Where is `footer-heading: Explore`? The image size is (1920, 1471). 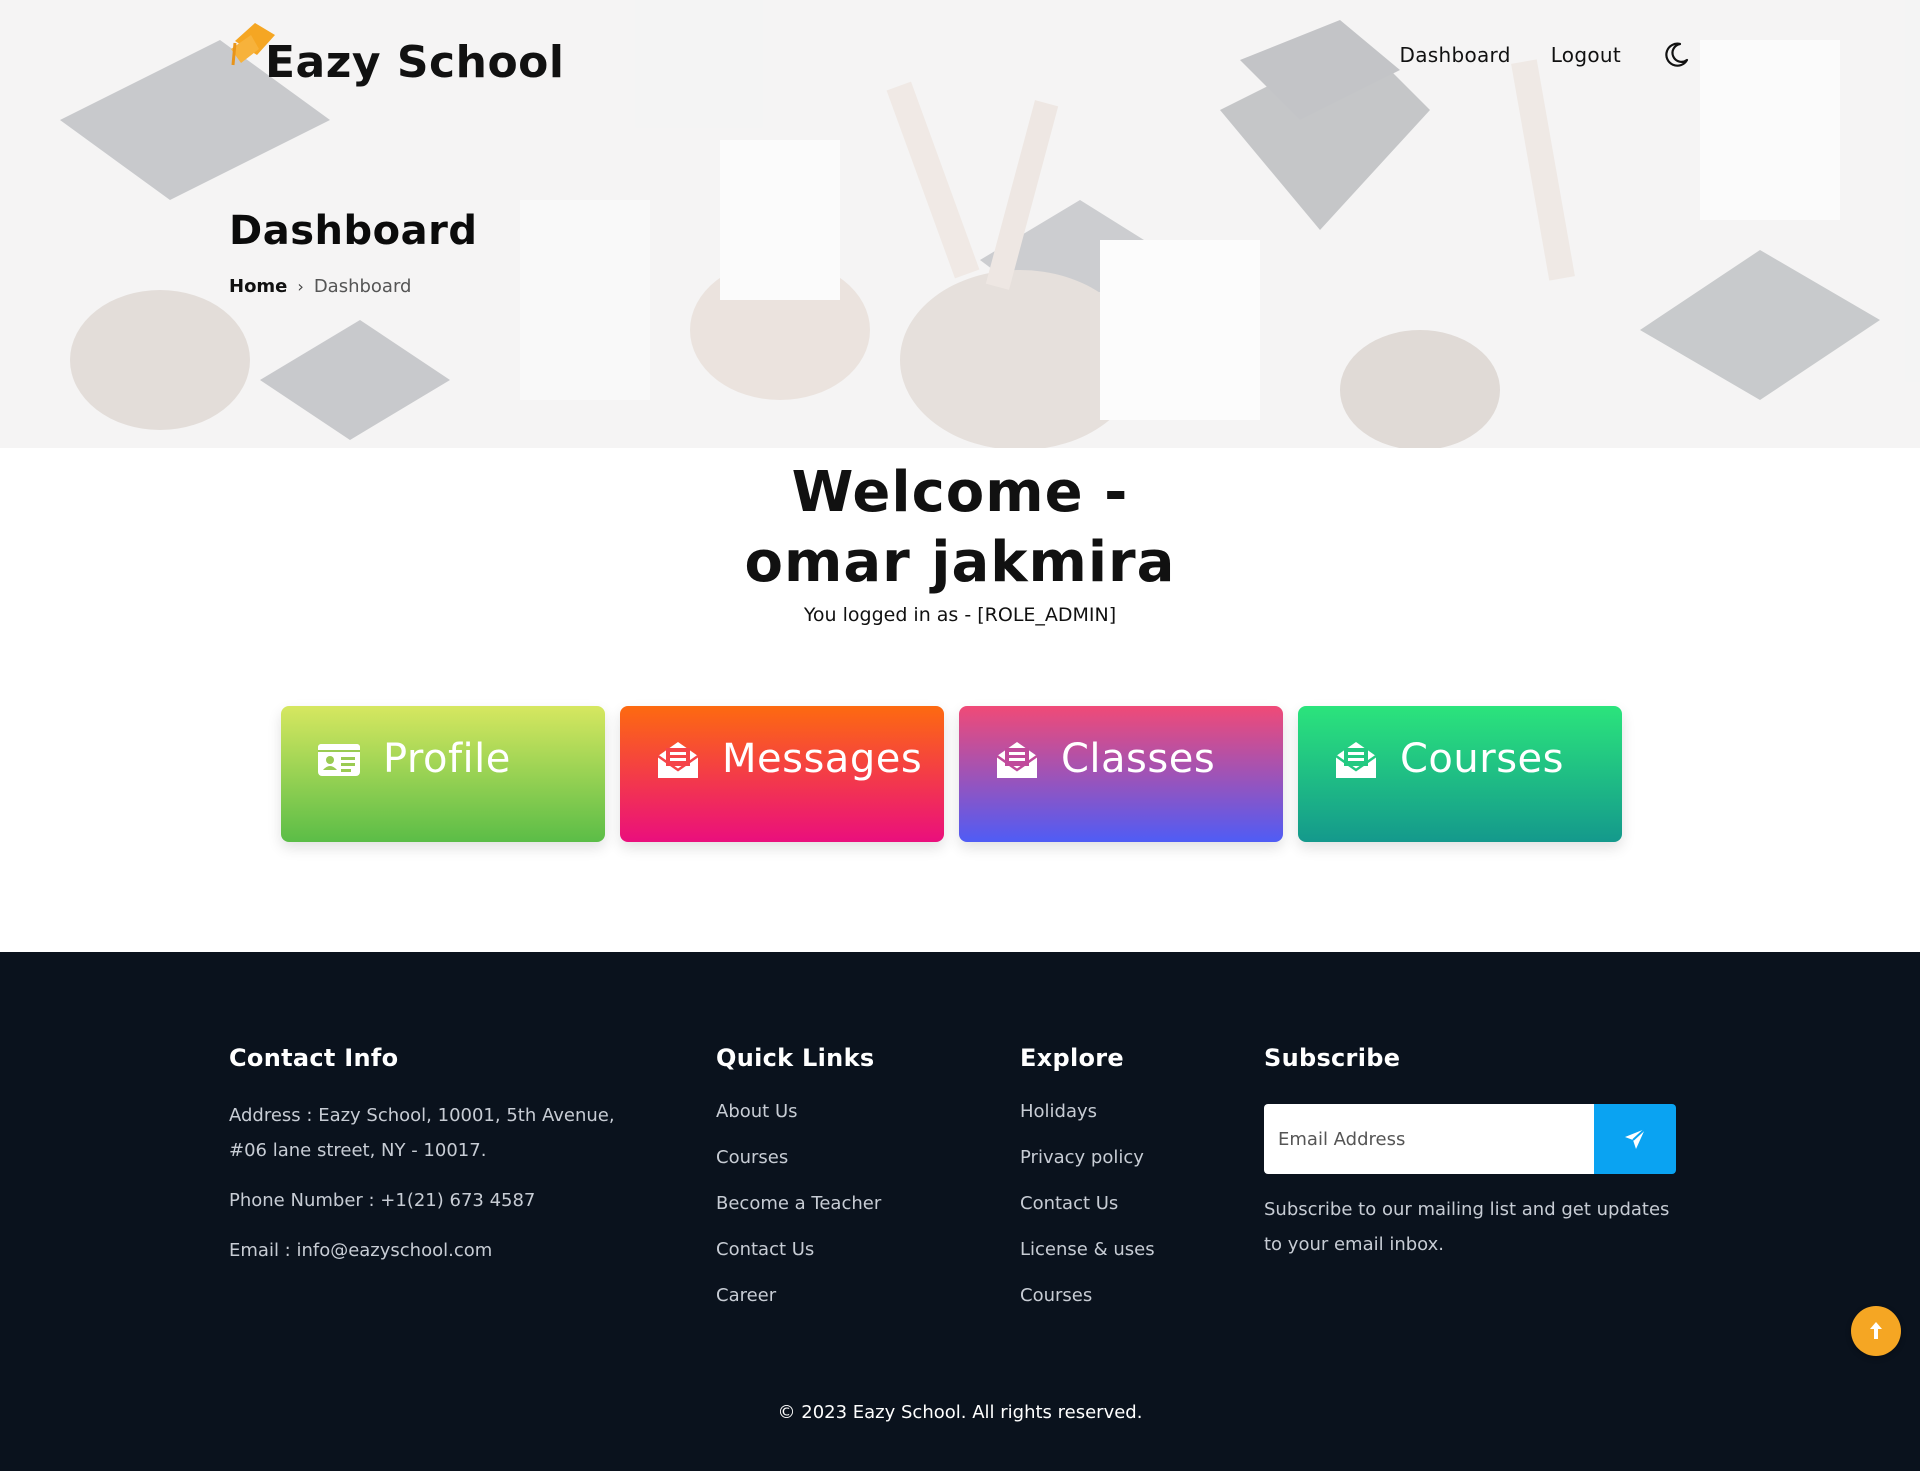
footer-heading: Explore is located at coordinates (1072, 1058).